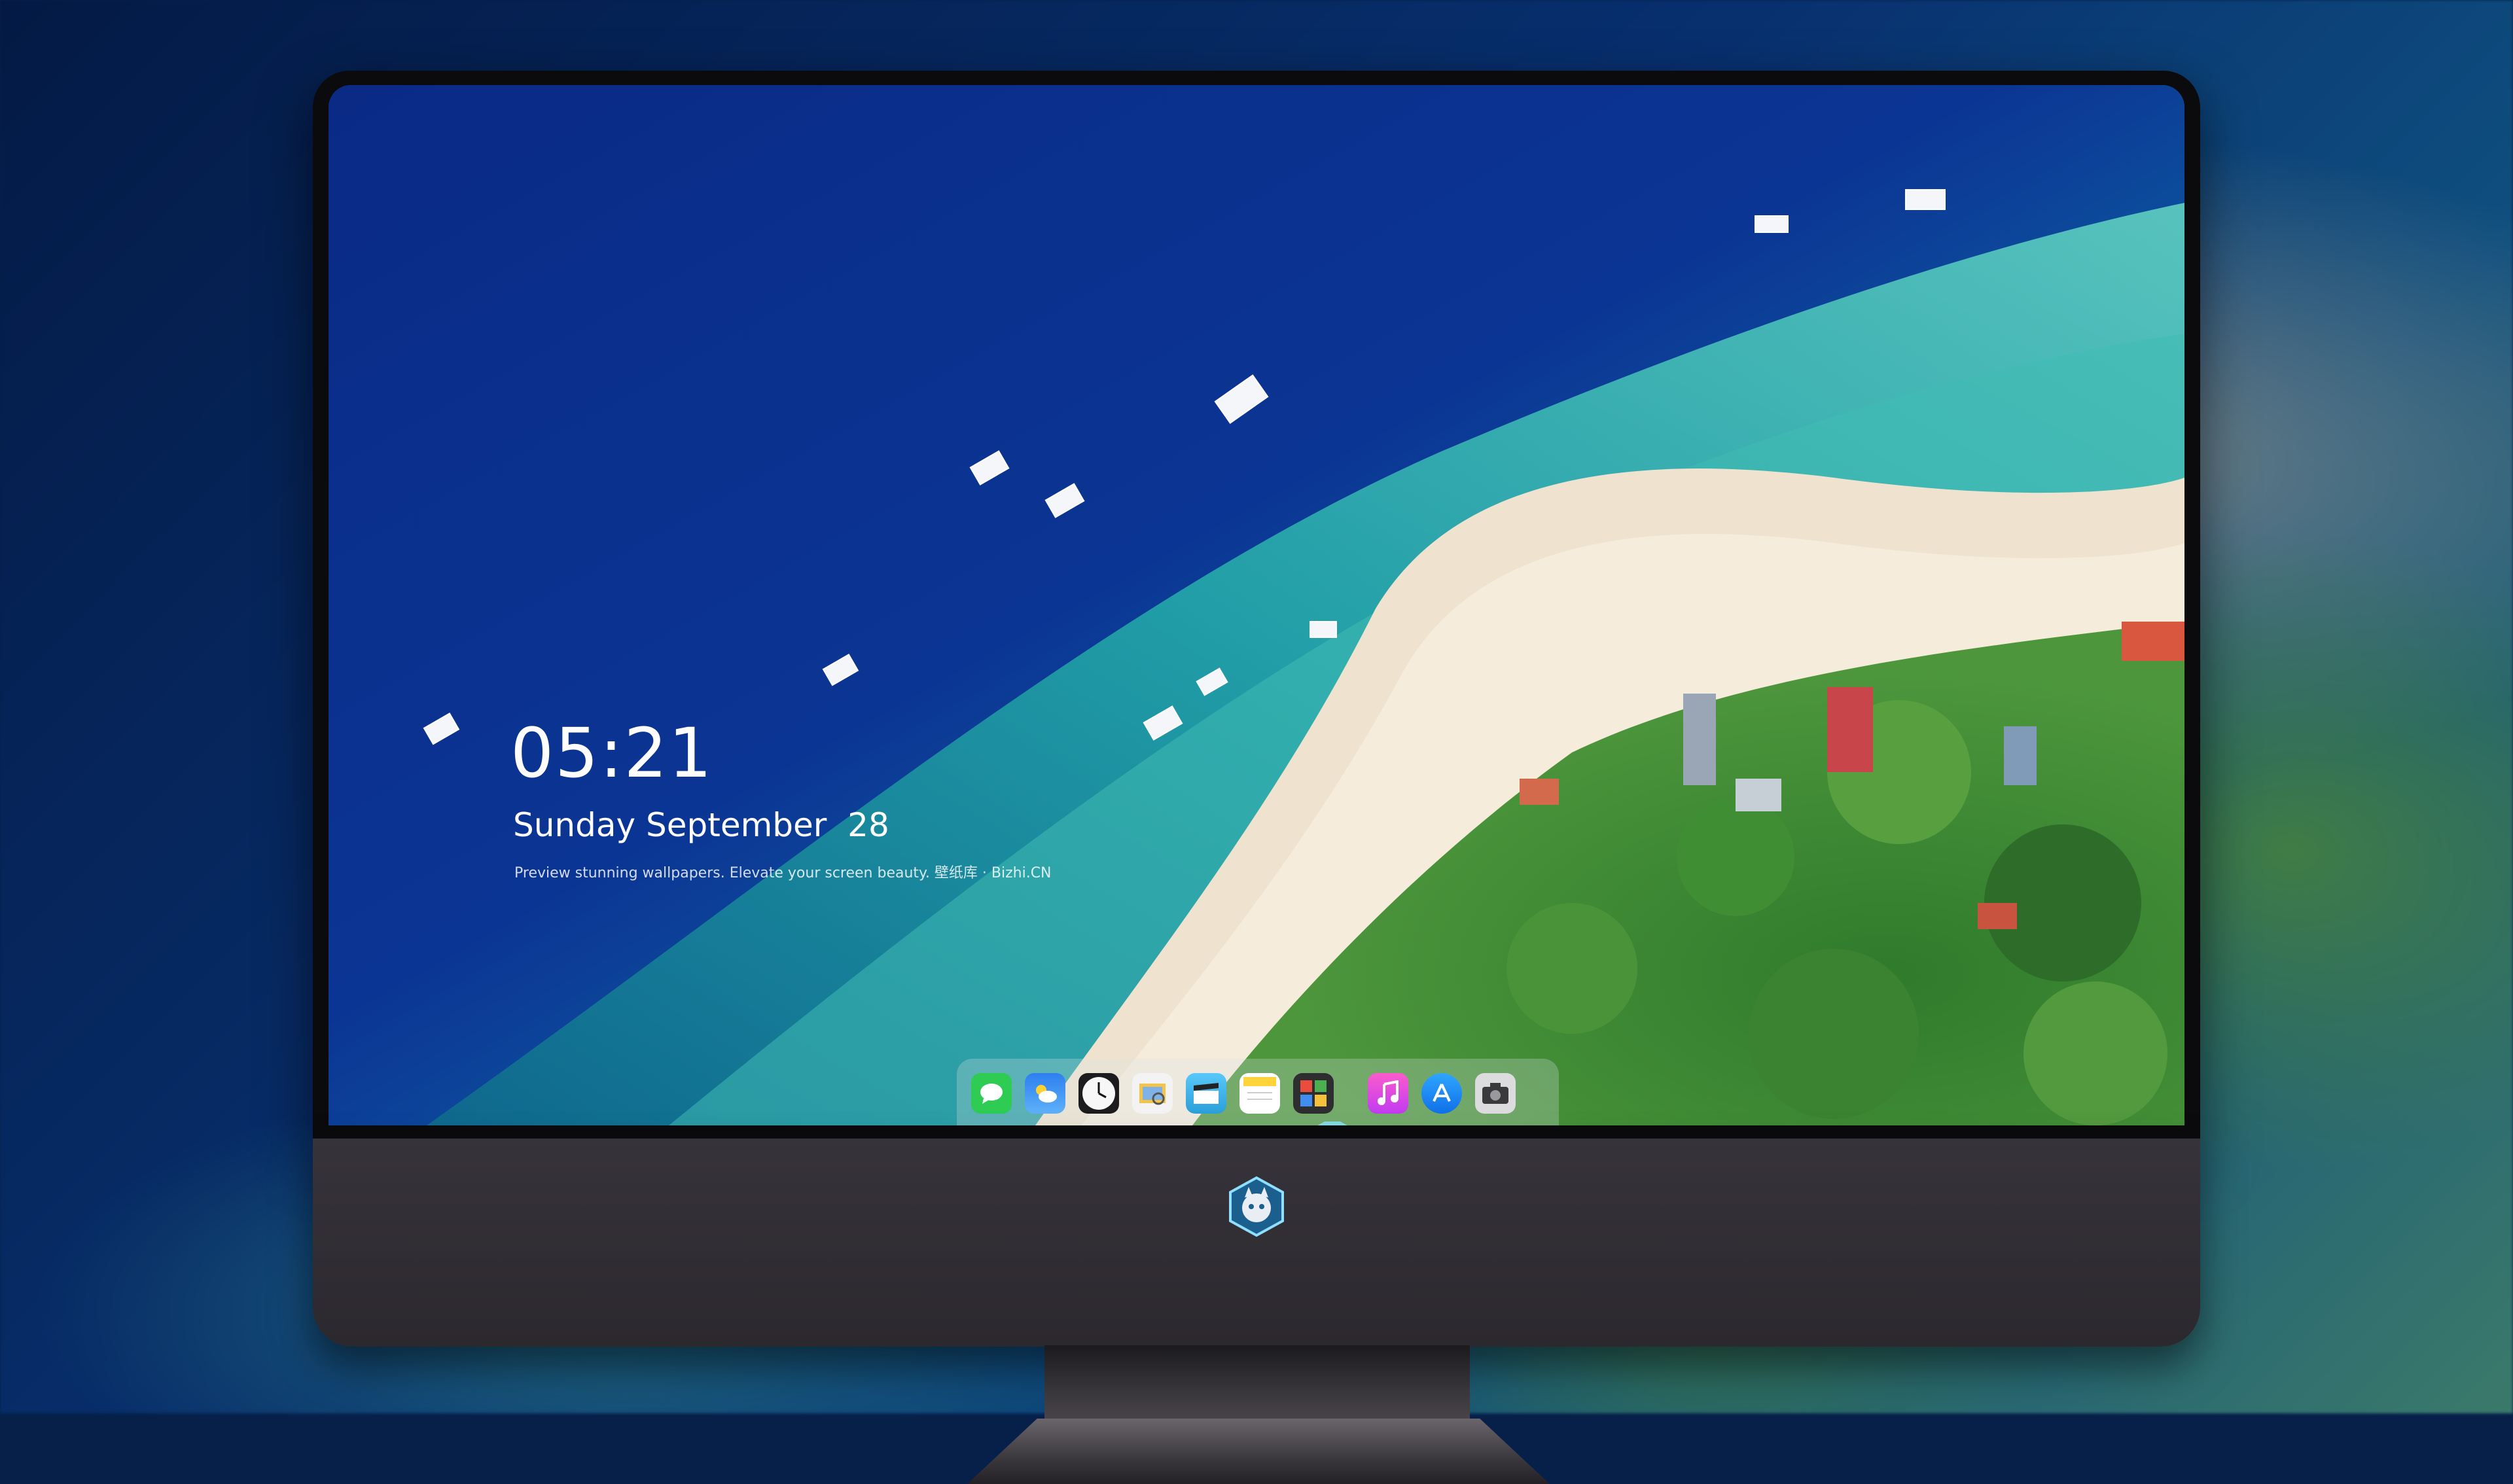 The image size is (2513, 1484). I want to click on clips-icon, so click(1206, 1093).